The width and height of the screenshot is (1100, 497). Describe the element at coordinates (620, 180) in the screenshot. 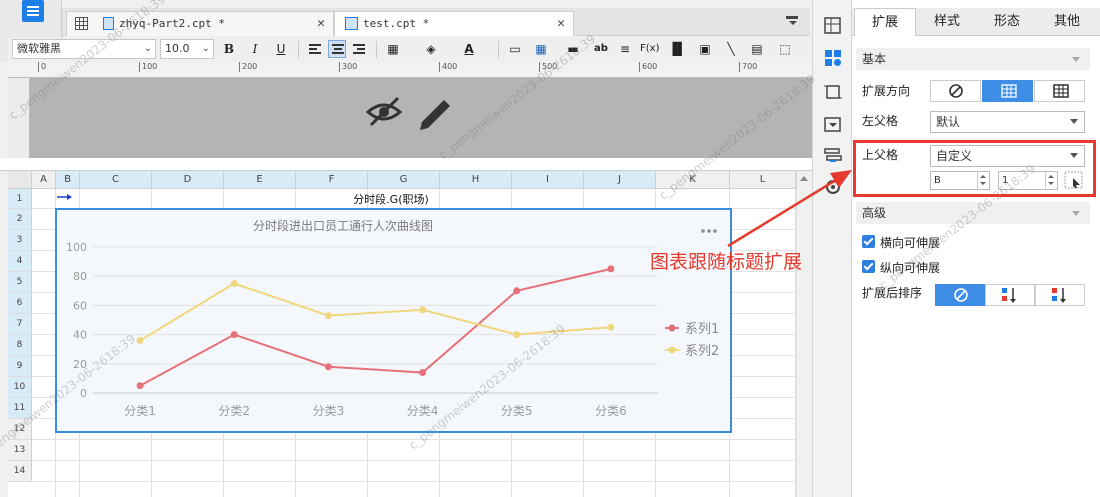

I see `column-header: J` at that location.